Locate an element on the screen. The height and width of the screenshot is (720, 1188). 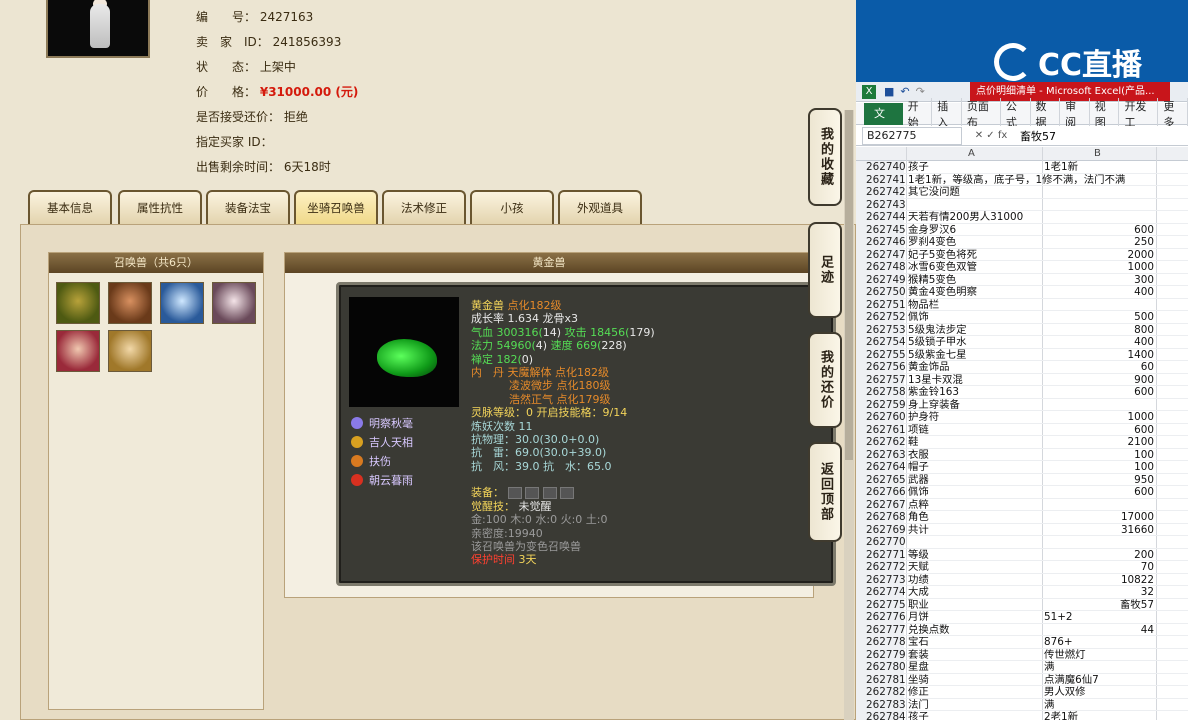
spreadsheet-row: 262776 月饼 51+2 is located at coordinates (1022, 617).